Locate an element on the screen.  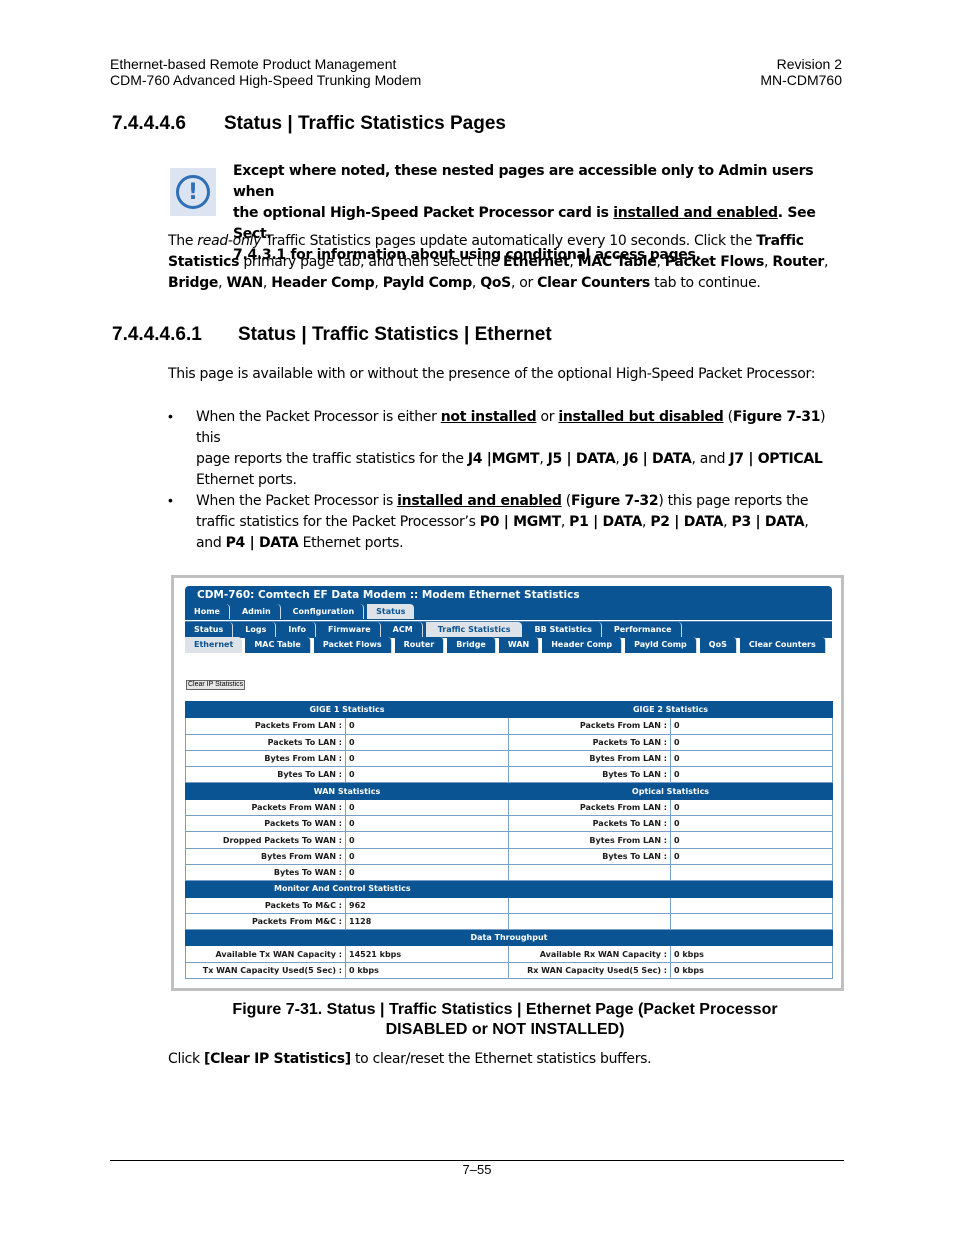
port-name: J6 | DATA is located at coordinates (657, 459).